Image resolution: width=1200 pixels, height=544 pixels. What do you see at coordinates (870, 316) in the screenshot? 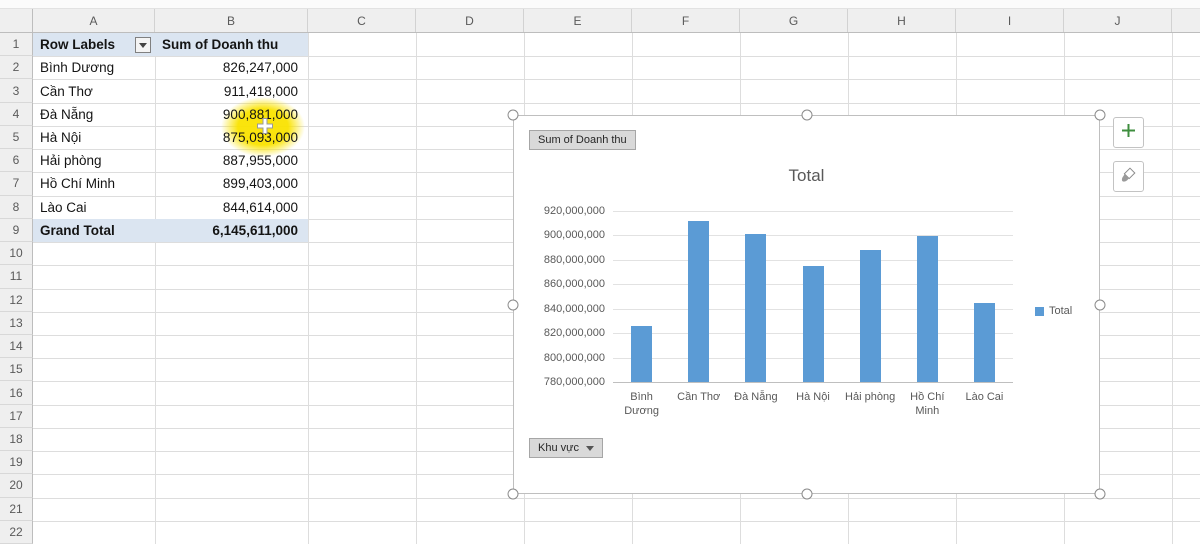
I see `bar-Hải phòng` at bounding box center [870, 316].